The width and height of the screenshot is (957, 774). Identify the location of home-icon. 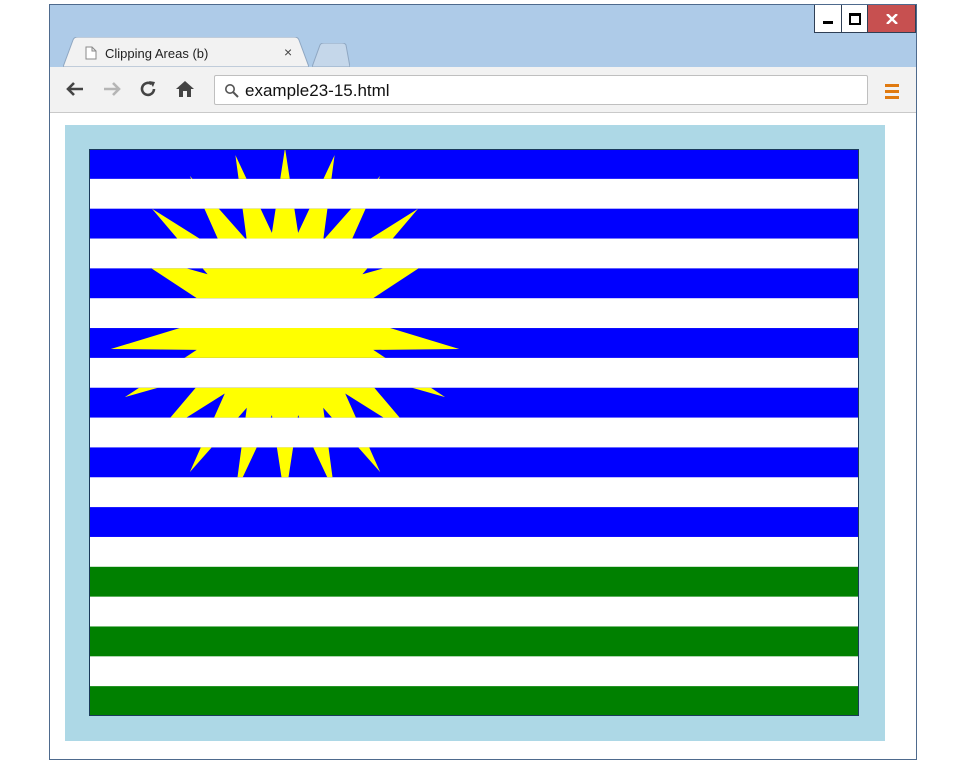
(185, 91).